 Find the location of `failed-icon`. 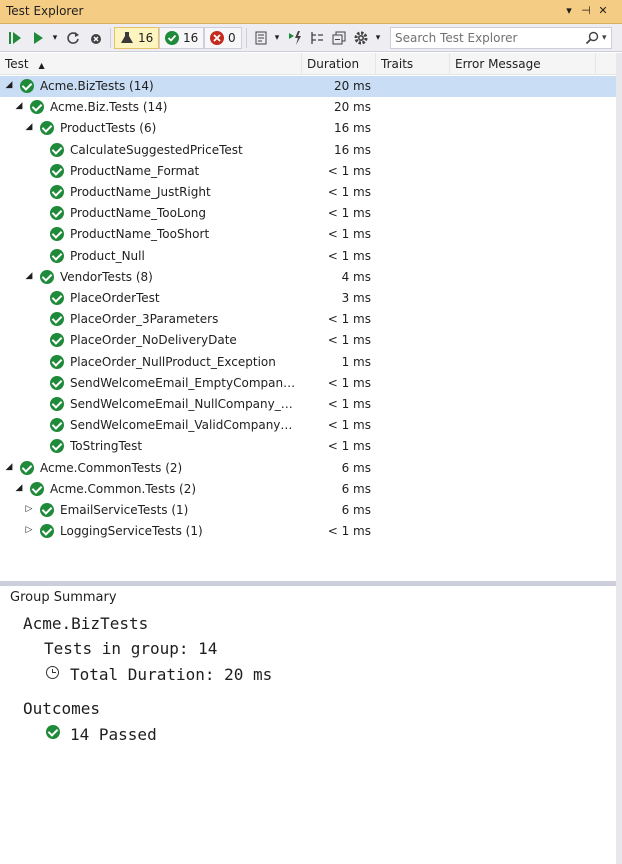

failed-icon is located at coordinates (217, 38).